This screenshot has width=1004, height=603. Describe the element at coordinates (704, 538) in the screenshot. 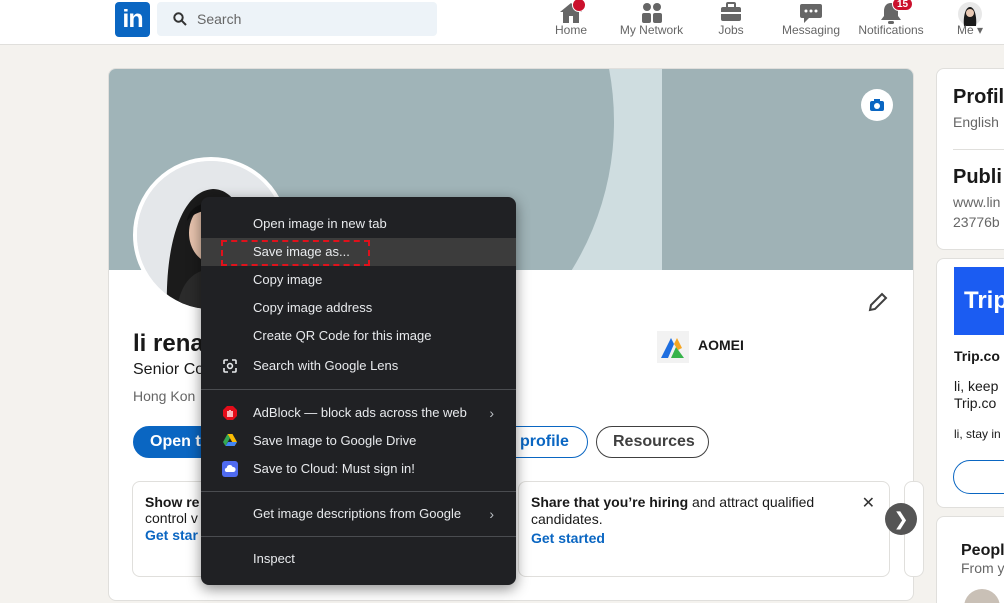

I see `hiring-get-started-link: Get started` at that location.